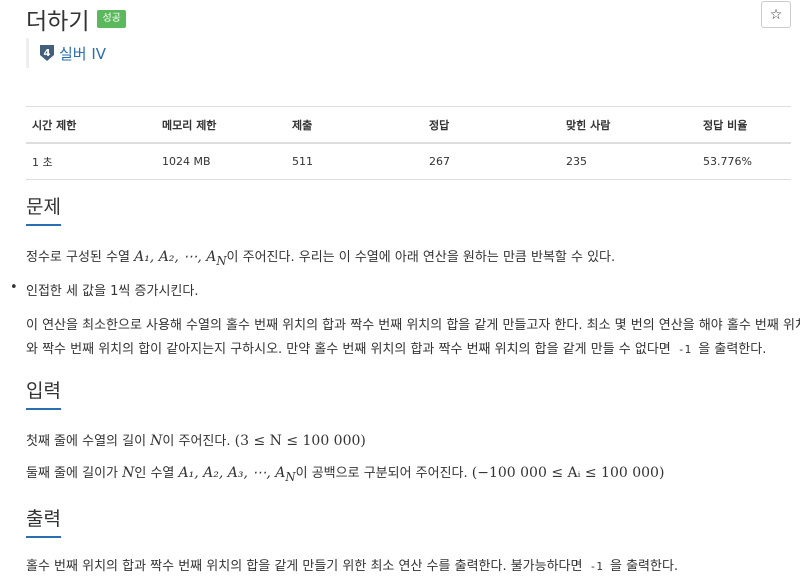 Image resolution: width=800 pixels, height=582 pixels. I want to click on tier-box: 4 실버 IV, so click(66, 53).